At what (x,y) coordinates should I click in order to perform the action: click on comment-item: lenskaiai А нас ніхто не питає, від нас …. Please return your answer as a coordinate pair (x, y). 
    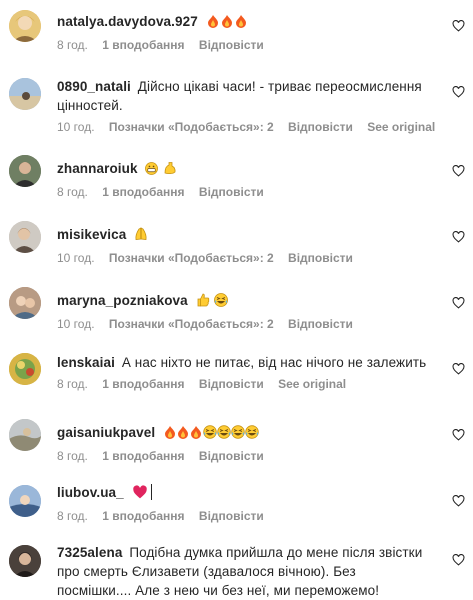
    Looking at the image, I should click on (236, 372).